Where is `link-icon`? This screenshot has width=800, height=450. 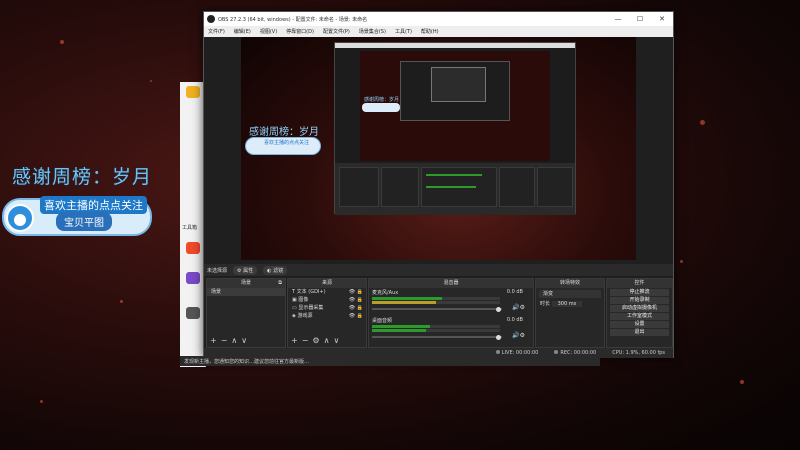
link-icon is located at coordinates (193, 313).